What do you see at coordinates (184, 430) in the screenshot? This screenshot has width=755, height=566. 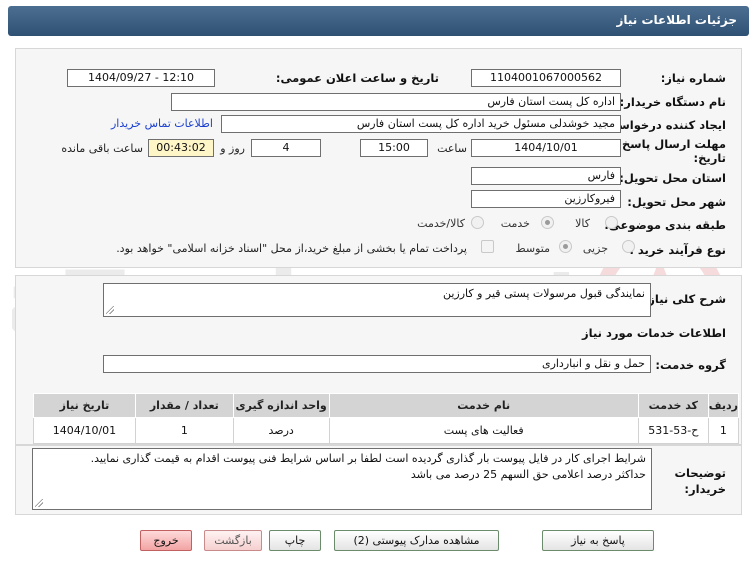 I see `row-qty: 1` at bounding box center [184, 430].